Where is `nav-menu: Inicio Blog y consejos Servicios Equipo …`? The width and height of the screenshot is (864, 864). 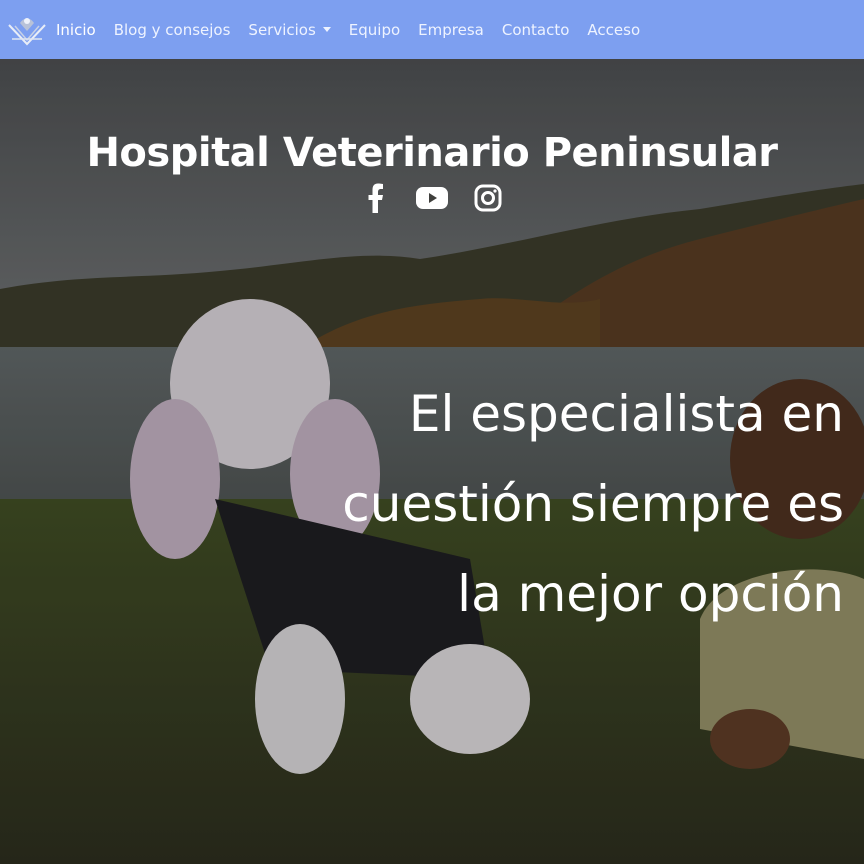
nav-menu: Inicio Blog y consejos Servicios Equipo … is located at coordinates (357, 30).